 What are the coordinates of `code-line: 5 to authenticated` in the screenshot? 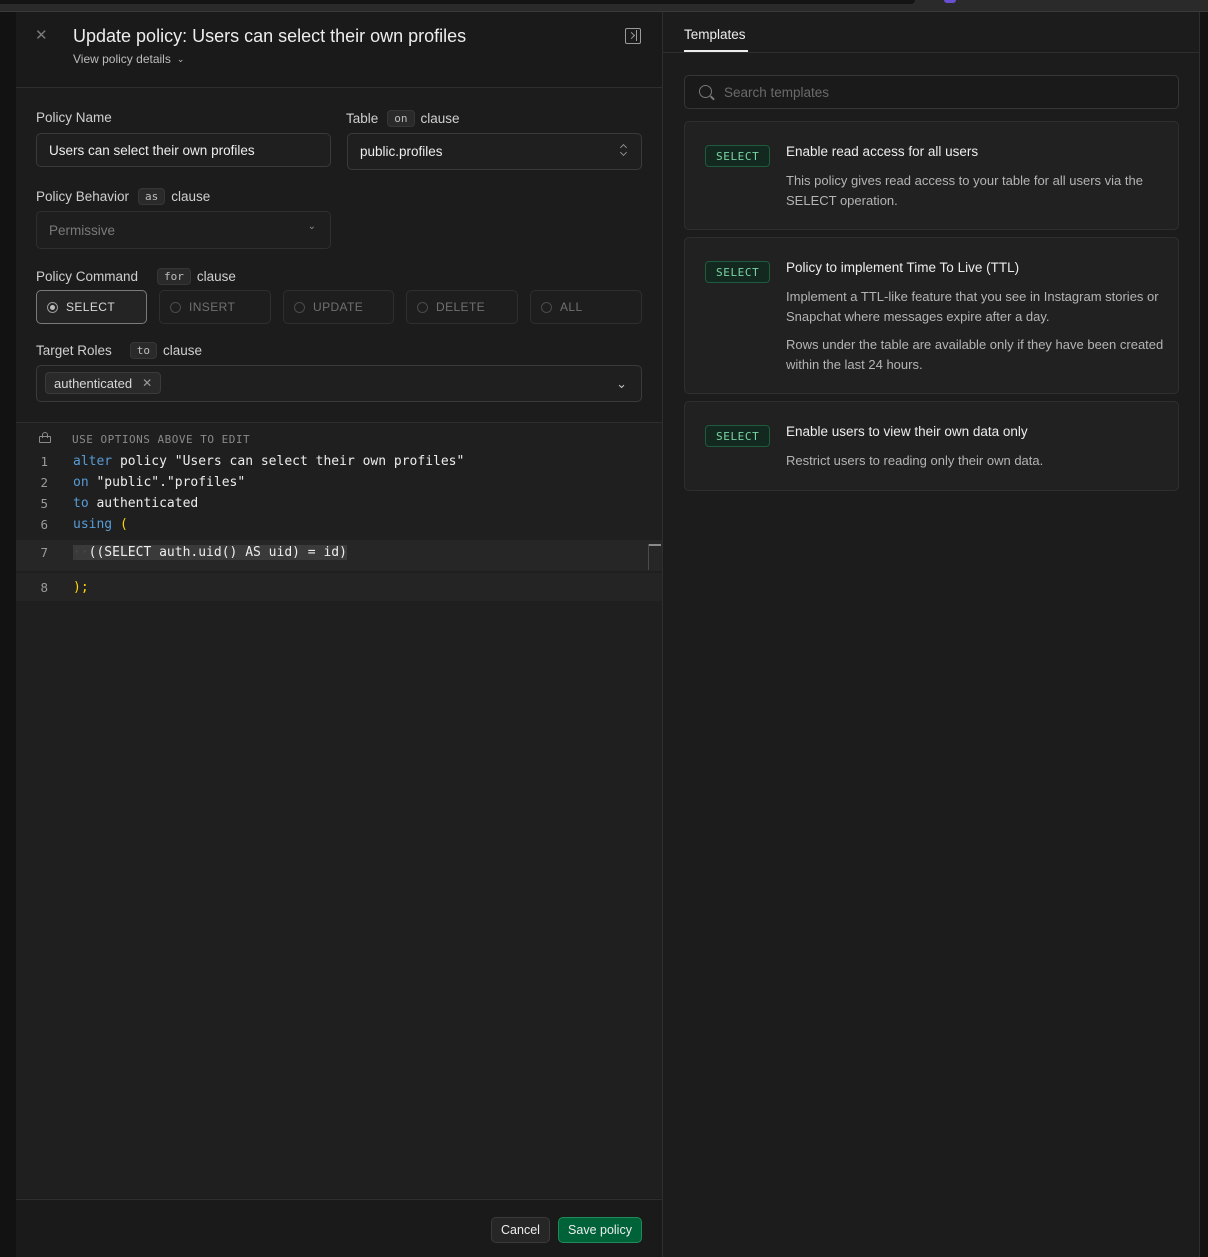 It's located at (339, 503).